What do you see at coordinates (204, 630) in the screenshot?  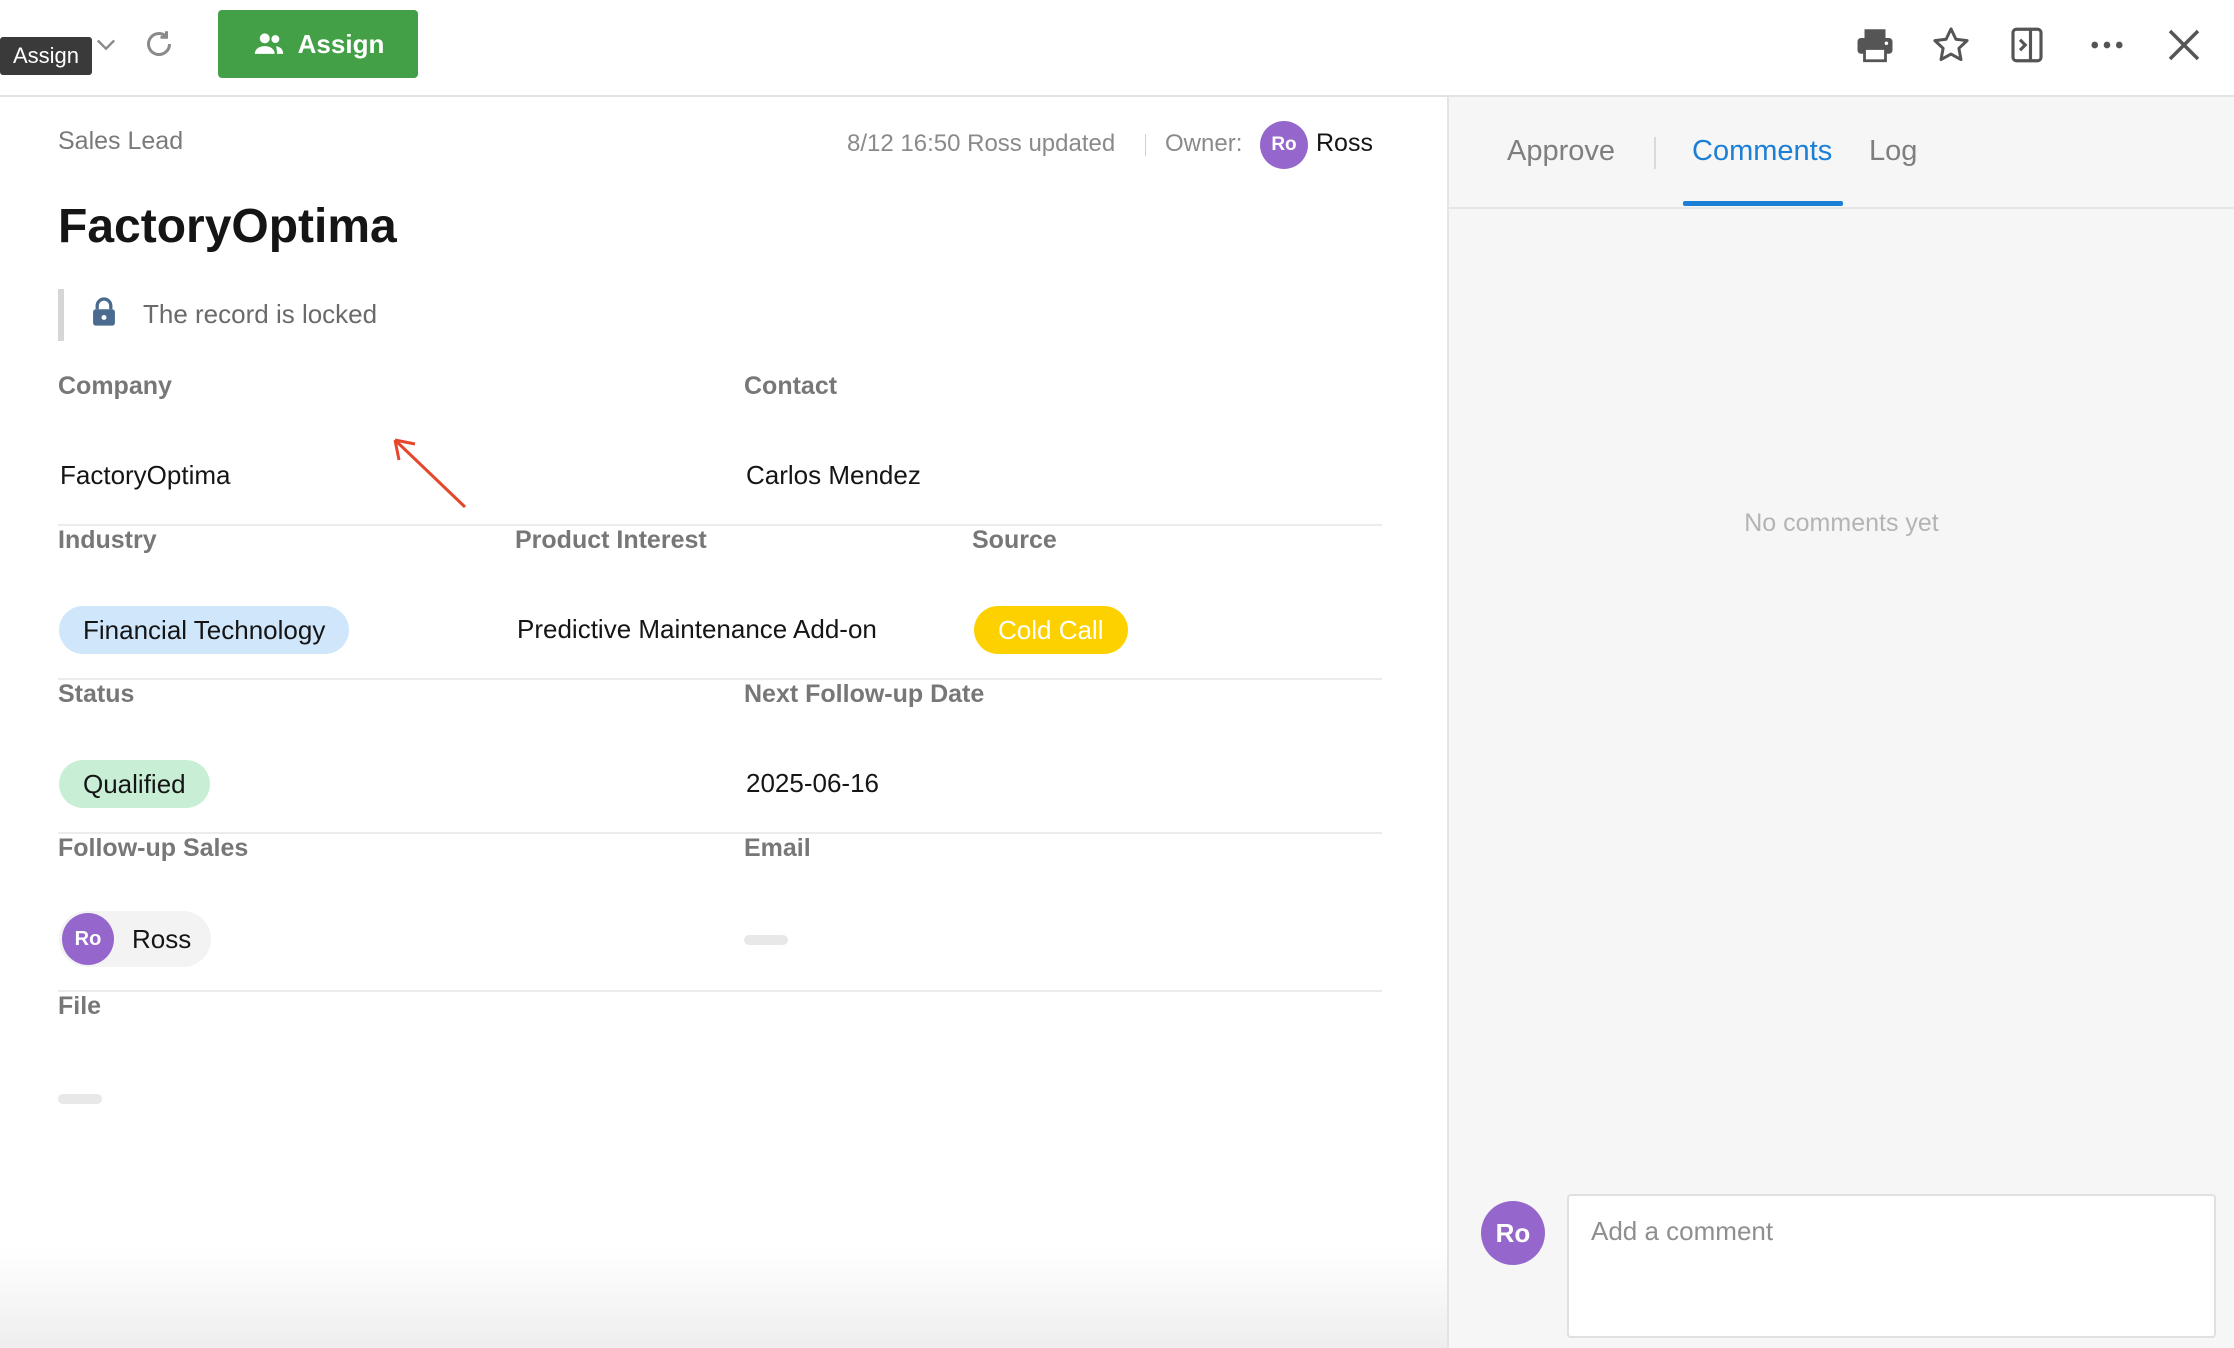 I see `industry-tag: Financial Technology` at bounding box center [204, 630].